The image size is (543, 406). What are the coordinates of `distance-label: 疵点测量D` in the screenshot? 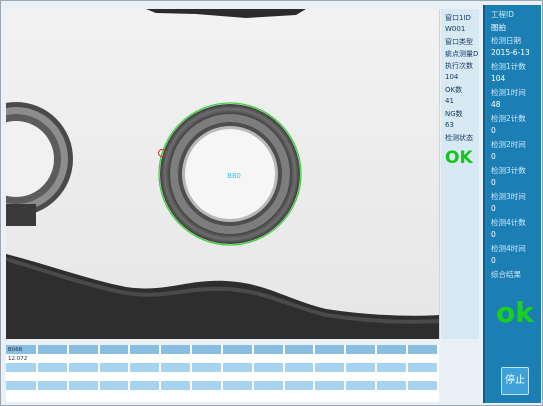 It's located at (462, 54).